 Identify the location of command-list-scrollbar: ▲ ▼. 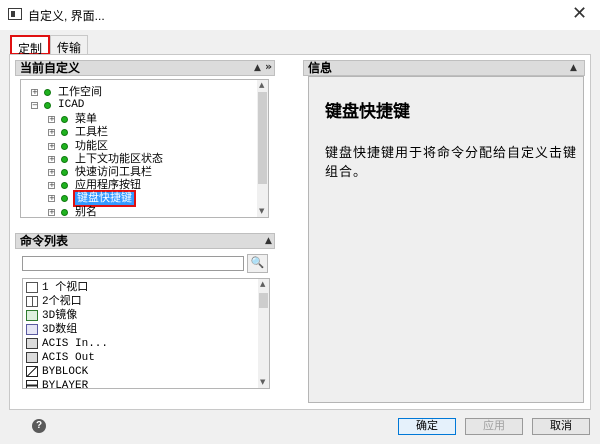
(263, 333).